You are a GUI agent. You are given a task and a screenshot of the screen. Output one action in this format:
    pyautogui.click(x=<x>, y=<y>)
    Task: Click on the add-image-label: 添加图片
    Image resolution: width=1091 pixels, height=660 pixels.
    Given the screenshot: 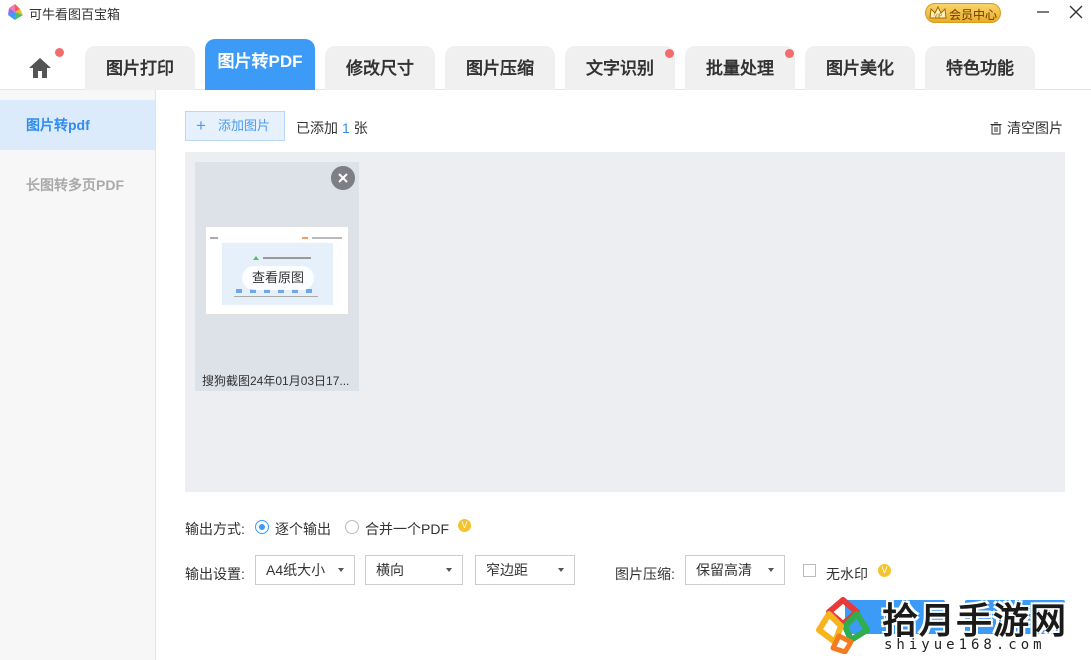 What is the action you would take?
    pyautogui.click(x=244, y=125)
    